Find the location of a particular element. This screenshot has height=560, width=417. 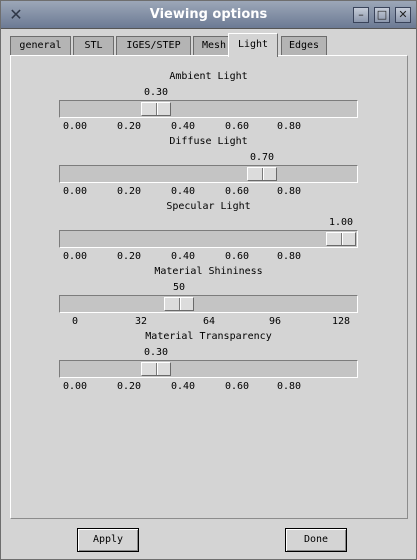

ambient-light-slider is located at coordinates (208, 109).